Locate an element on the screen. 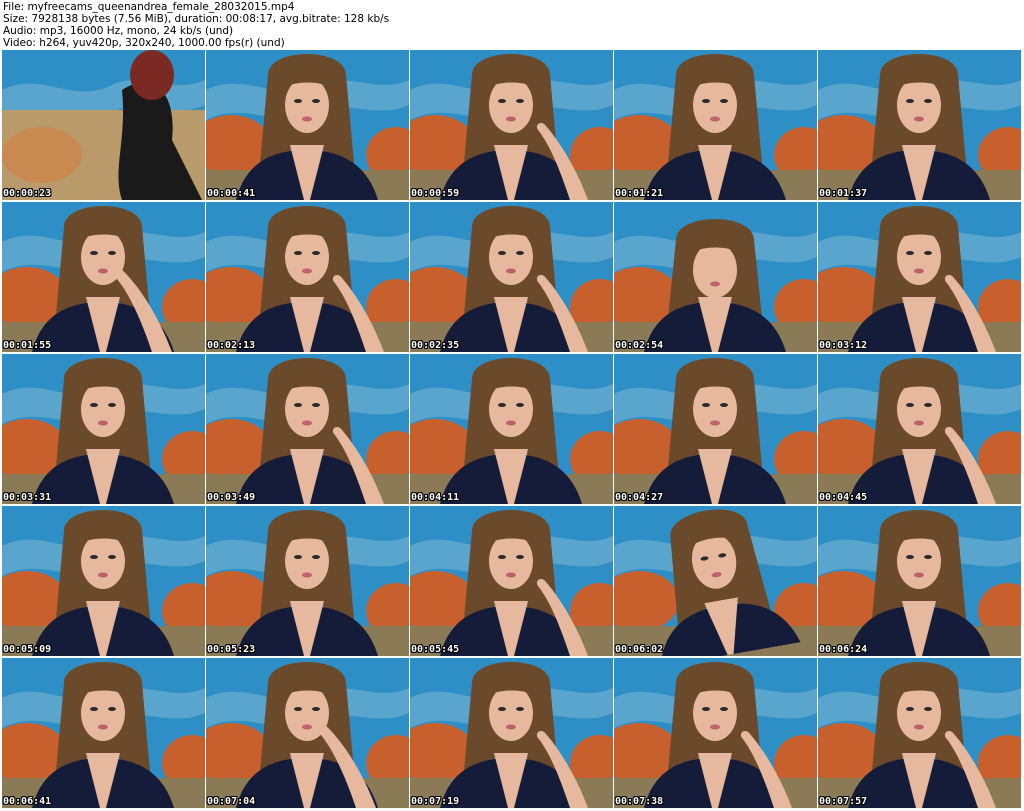  video-frame-thumbnail: 00:04:45 is located at coordinates (919, 429).